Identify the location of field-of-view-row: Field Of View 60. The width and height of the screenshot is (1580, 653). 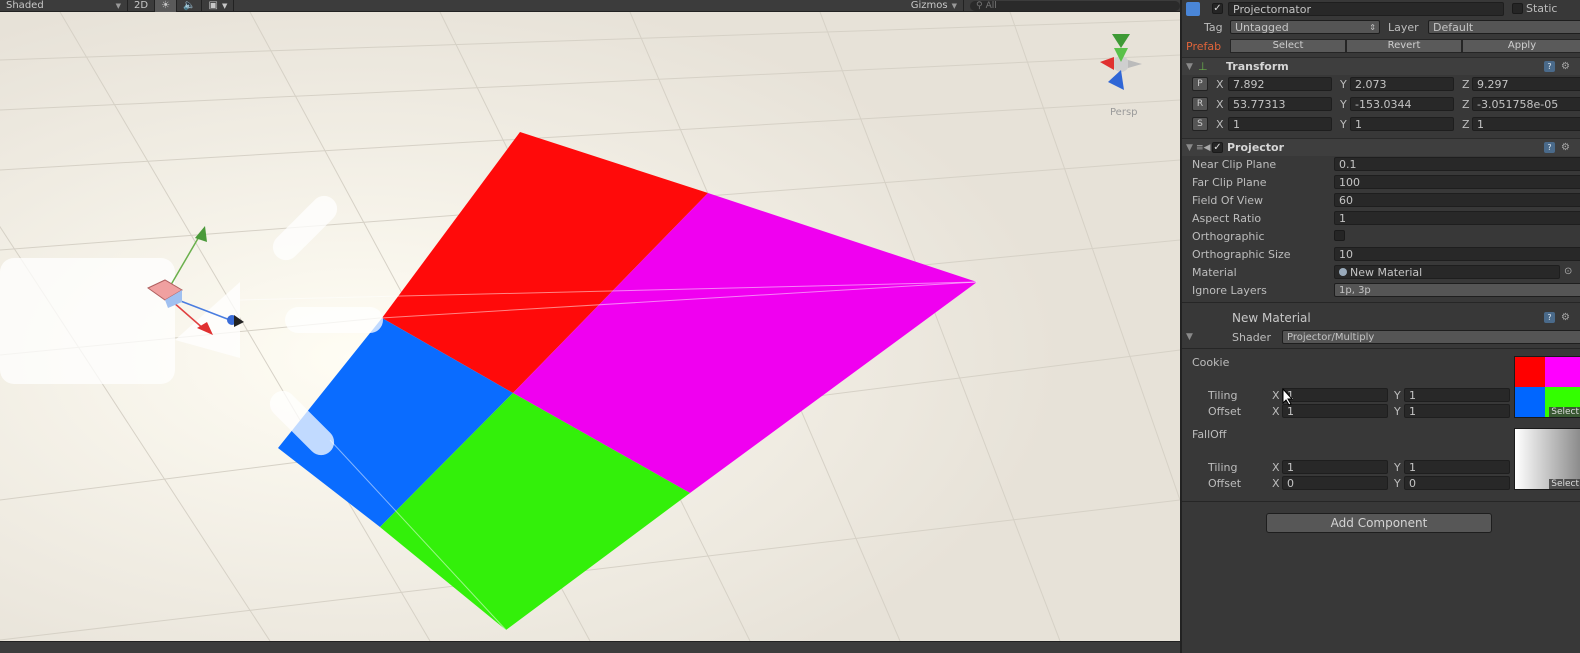
(1381, 200).